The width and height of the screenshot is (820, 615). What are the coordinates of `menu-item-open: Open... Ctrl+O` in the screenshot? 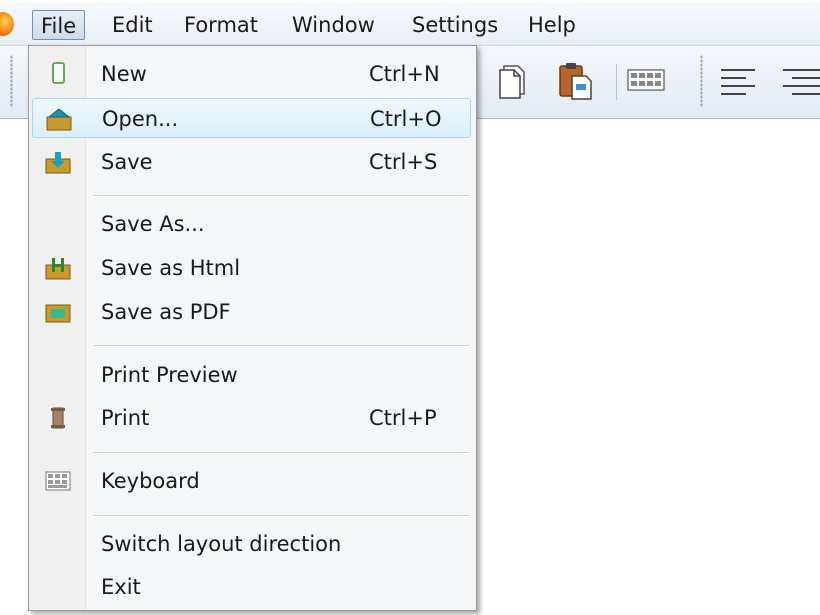 It's located at (251, 118).